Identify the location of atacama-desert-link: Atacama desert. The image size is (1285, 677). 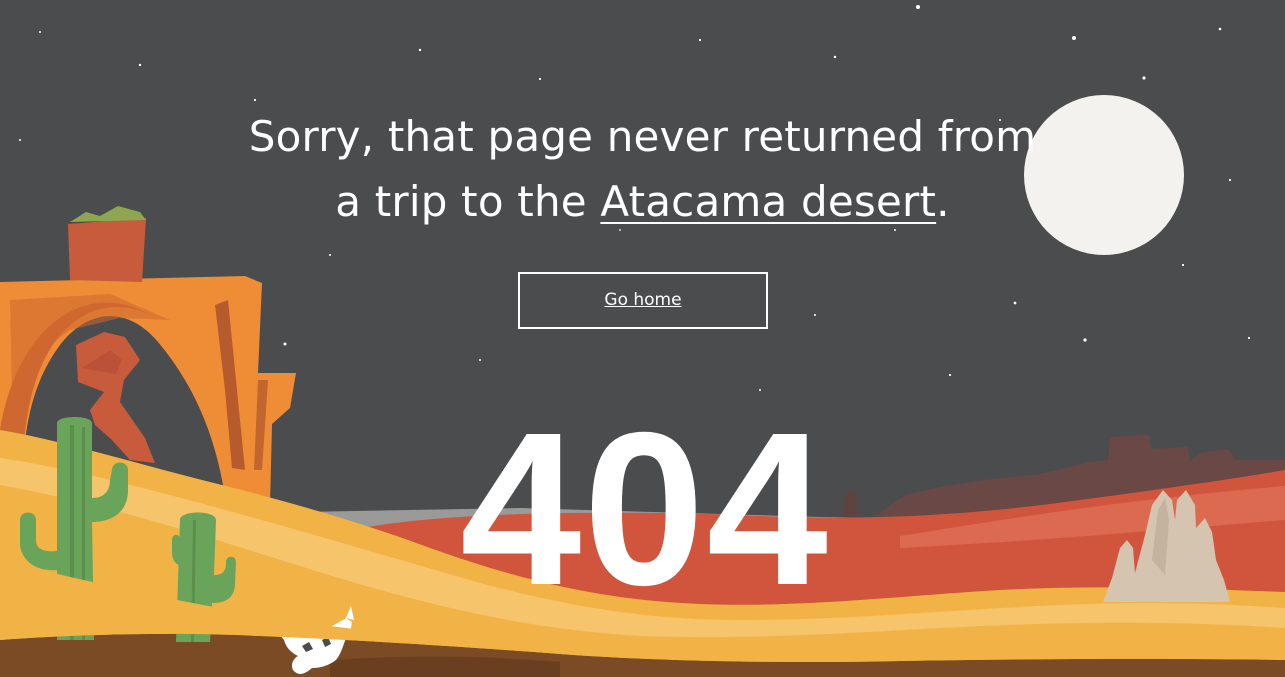
(768, 201).